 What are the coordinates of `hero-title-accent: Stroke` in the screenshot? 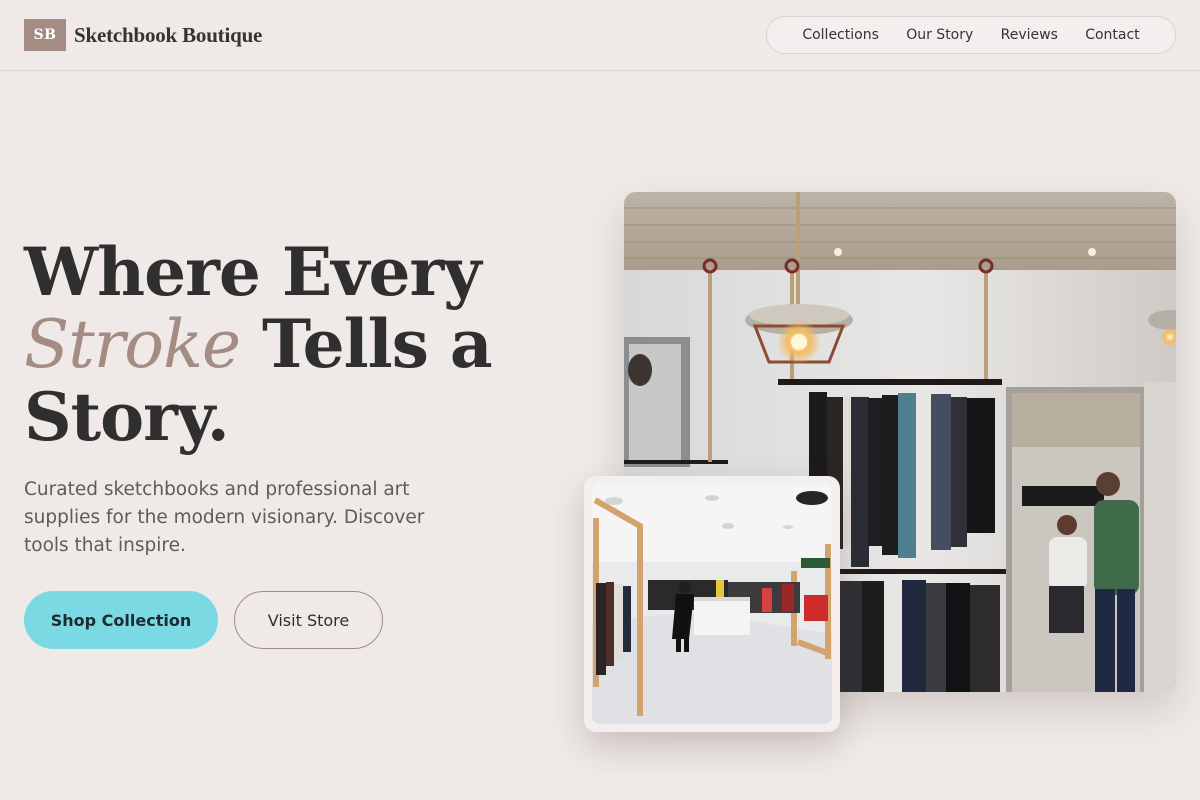 It's located at (132, 344).